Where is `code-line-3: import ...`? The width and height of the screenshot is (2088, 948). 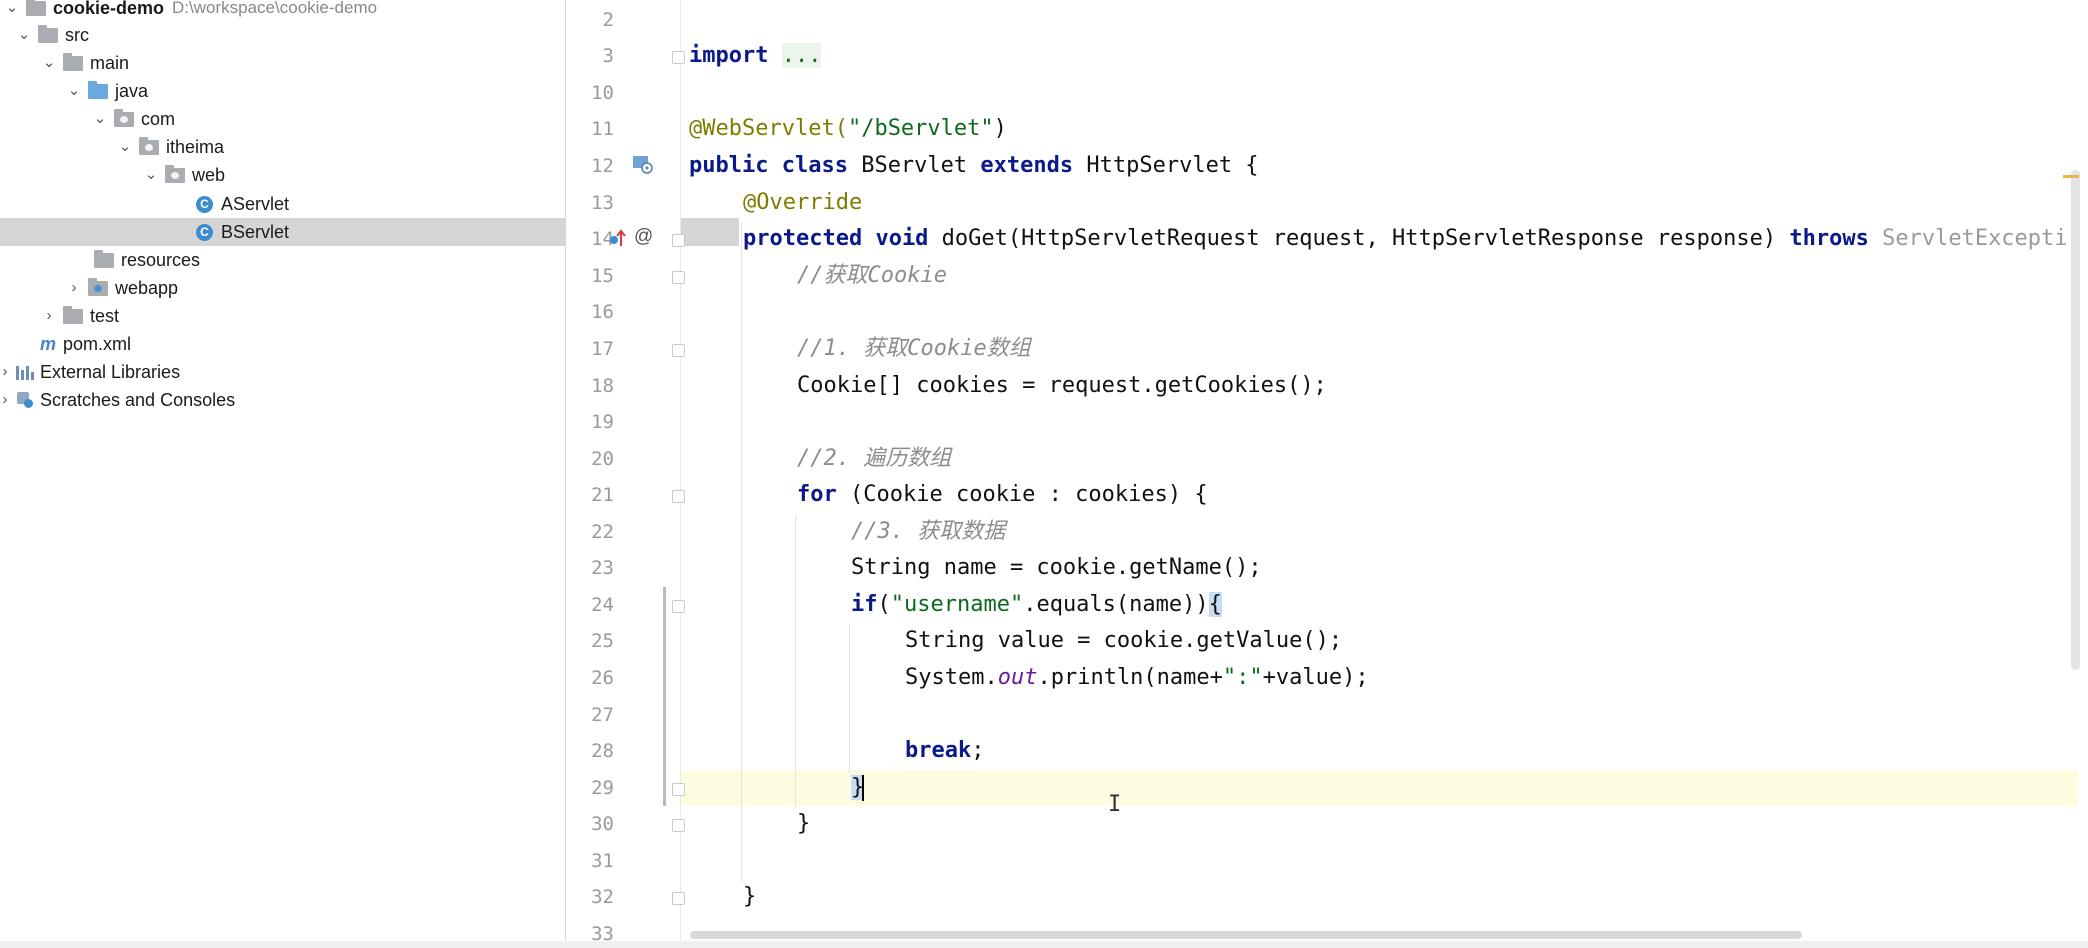 code-line-3: import ... is located at coordinates (755, 56).